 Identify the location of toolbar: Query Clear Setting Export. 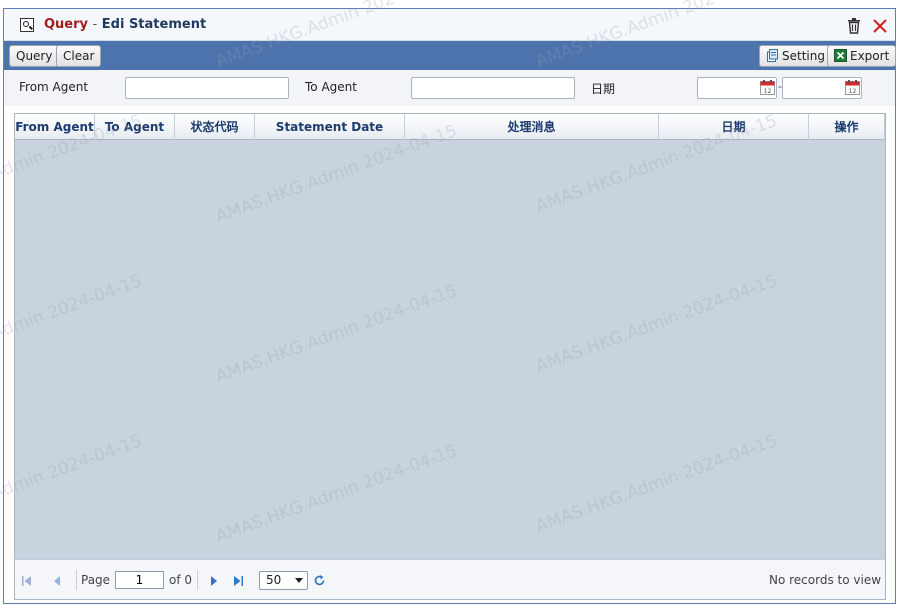
(450, 55).